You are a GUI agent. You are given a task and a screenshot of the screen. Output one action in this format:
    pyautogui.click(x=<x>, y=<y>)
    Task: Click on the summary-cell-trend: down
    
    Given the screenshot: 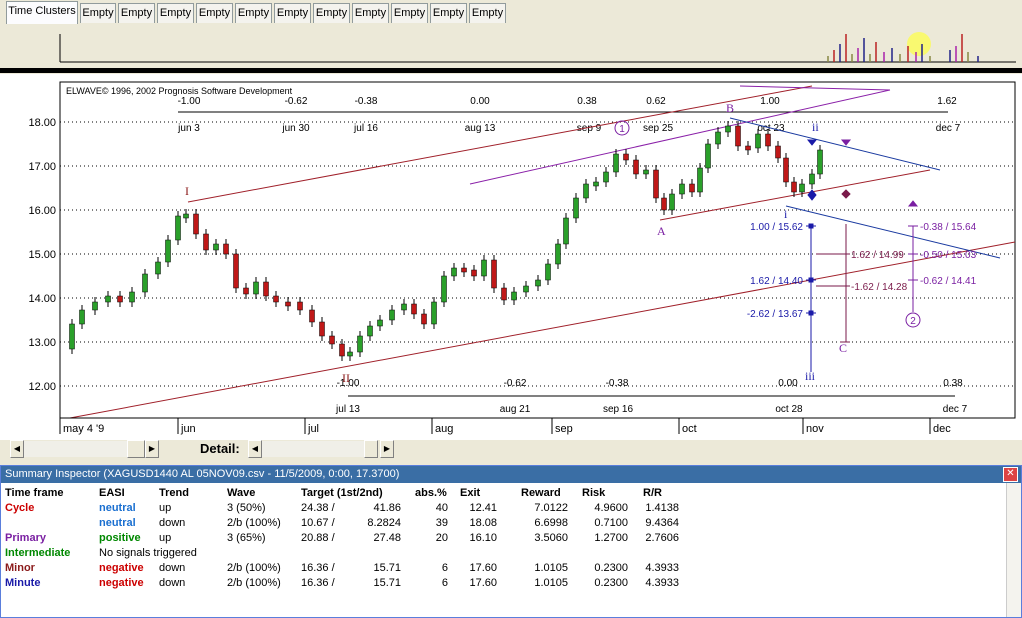 What is the action you would take?
    pyautogui.click(x=172, y=568)
    